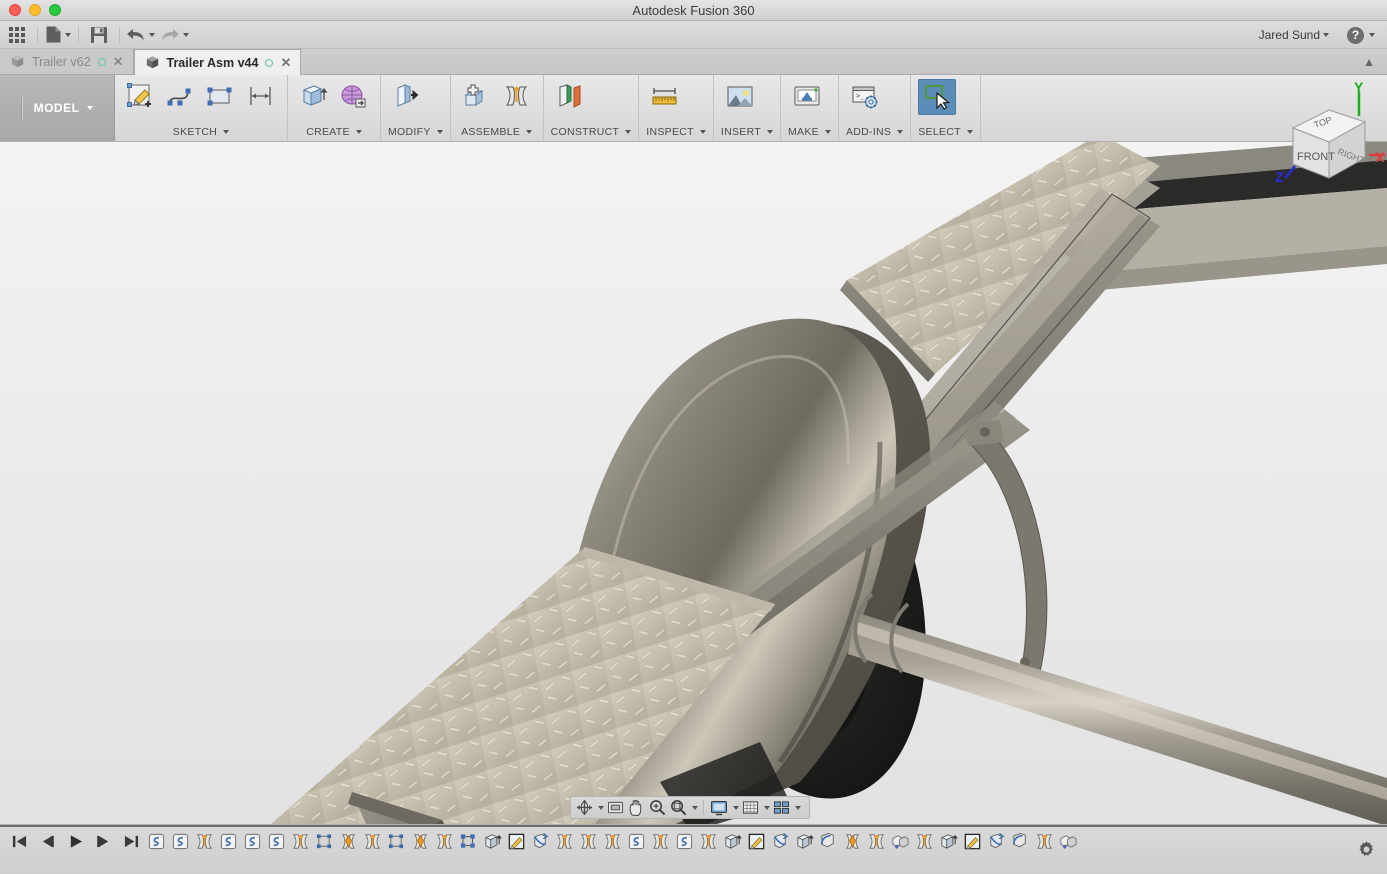  What do you see at coordinates (107, 181) in the screenshot?
I see `tree-item-content: Trailer Asm v44` at bounding box center [107, 181].